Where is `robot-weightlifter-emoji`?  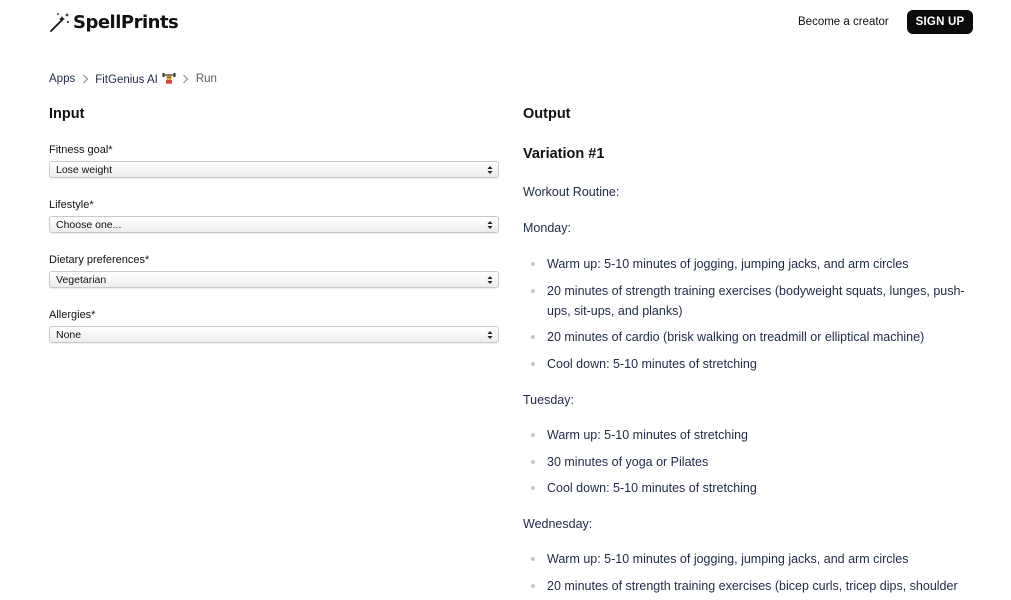 robot-weightlifter-emoji is located at coordinates (169, 78).